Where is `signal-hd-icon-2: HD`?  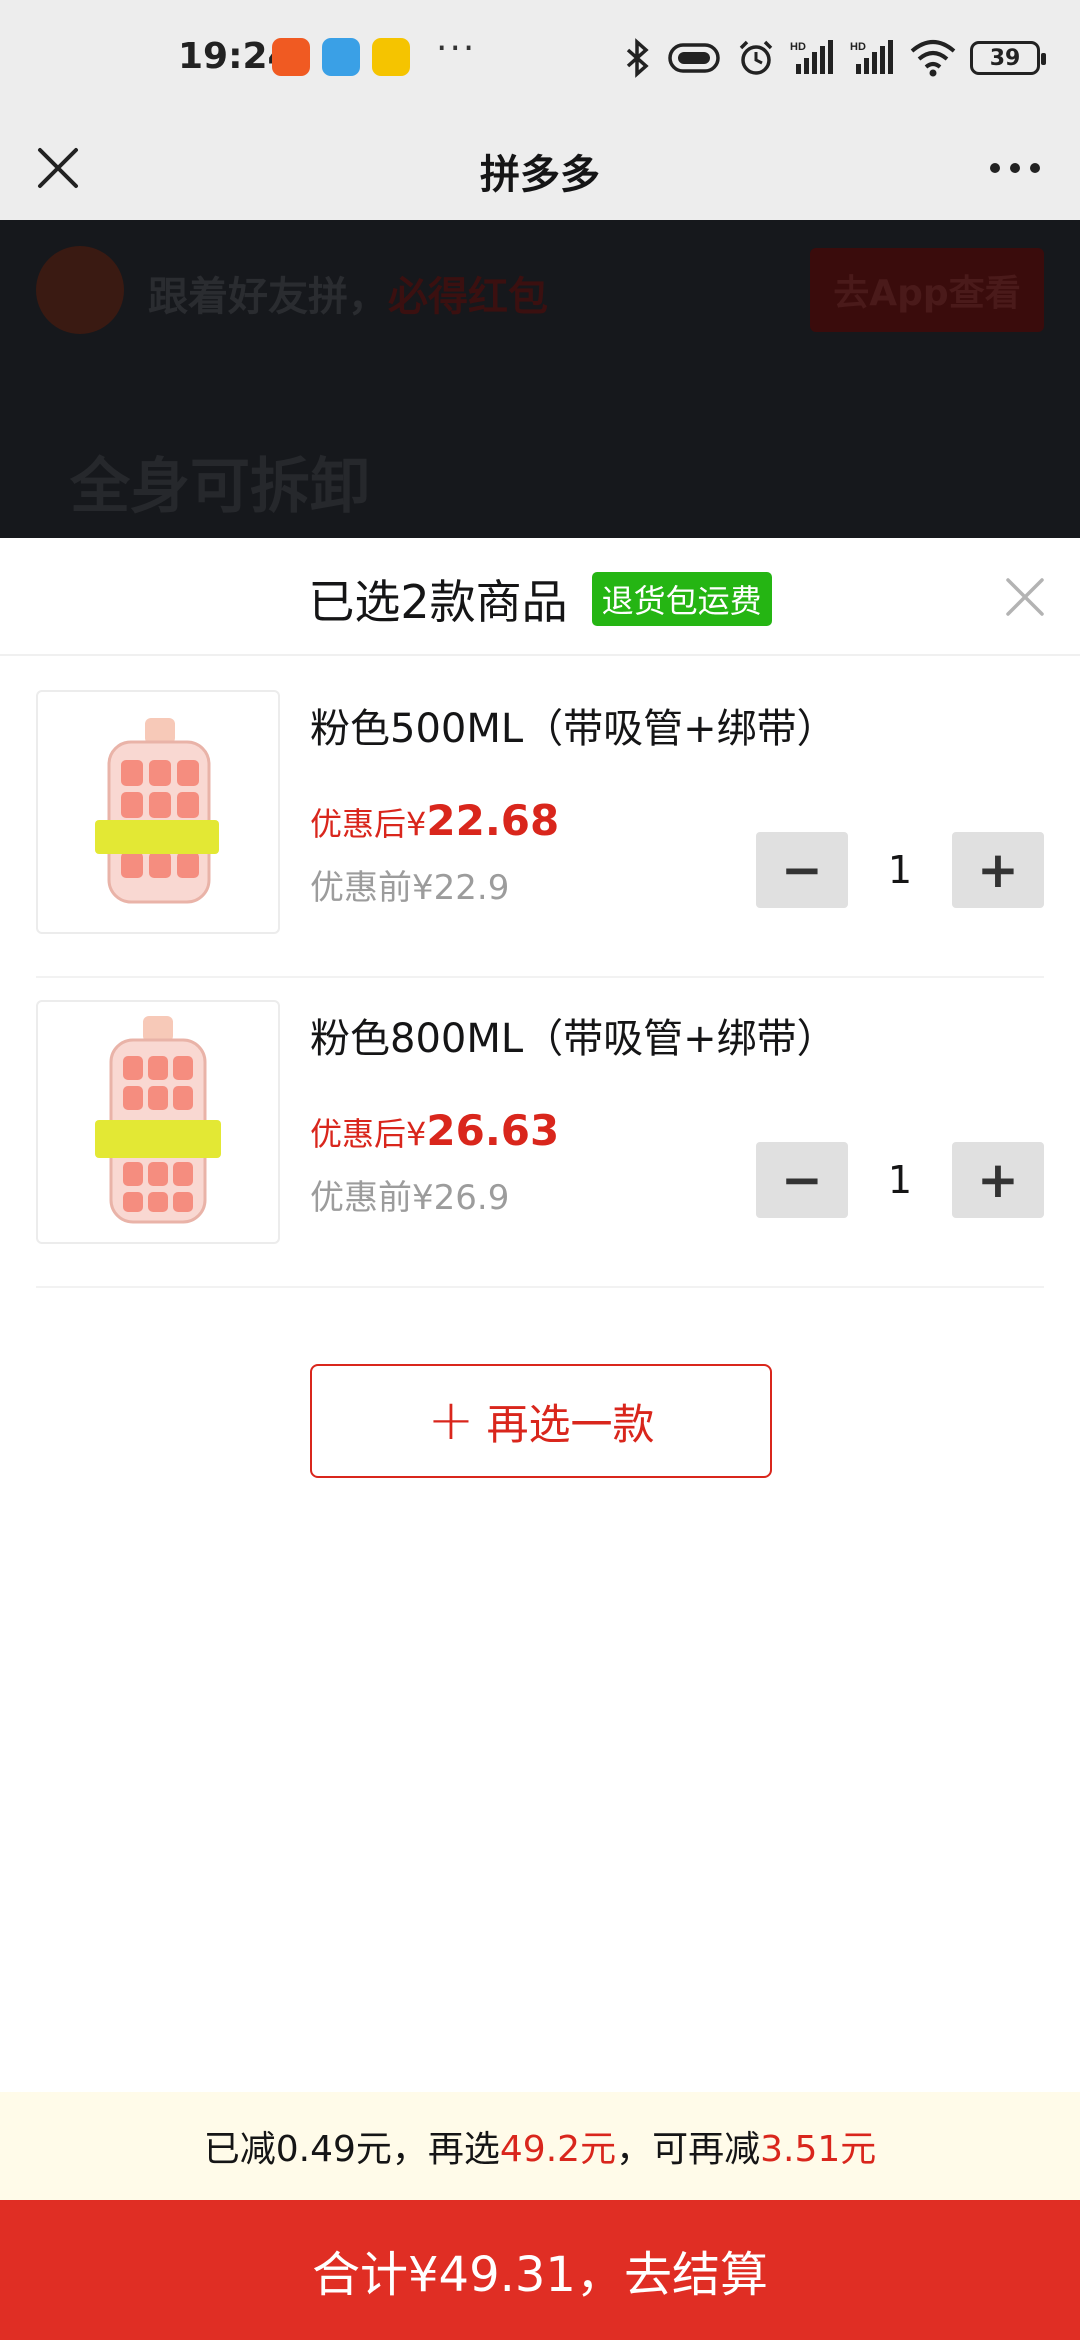 signal-hd-icon-2: HD is located at coordinates (871, 57).